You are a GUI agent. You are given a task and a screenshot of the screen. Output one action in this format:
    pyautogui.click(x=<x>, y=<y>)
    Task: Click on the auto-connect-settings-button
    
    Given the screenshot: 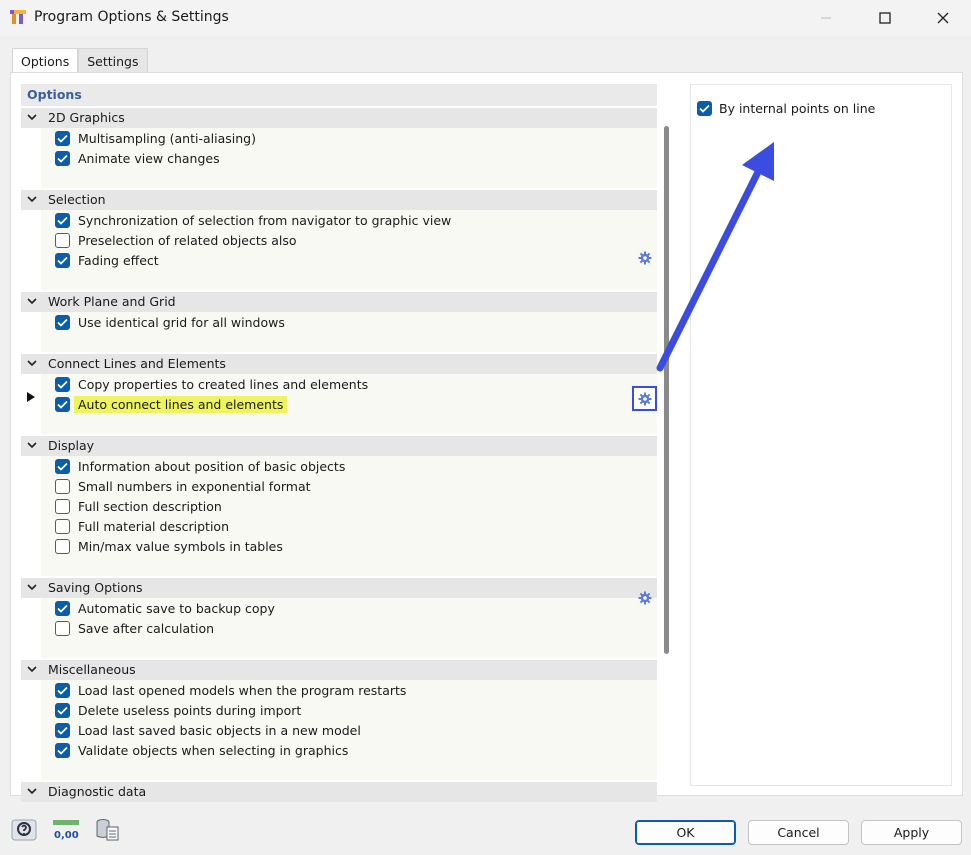 What is the action you would take?
    pyautogui.click(x=644, y=398)
    